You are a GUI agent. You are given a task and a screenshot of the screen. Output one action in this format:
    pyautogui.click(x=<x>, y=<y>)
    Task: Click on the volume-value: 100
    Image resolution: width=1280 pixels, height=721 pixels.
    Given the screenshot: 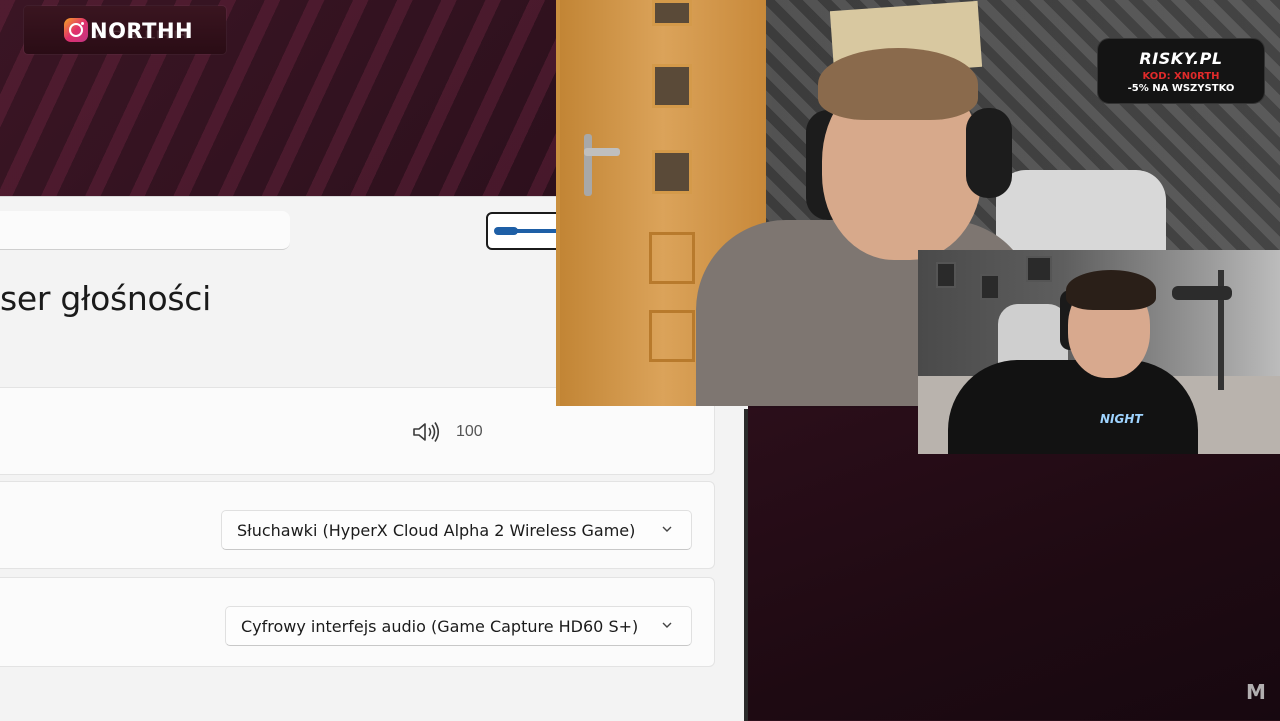 What is the action you would take?
    pyautogui.click(x=469, y=431)
    